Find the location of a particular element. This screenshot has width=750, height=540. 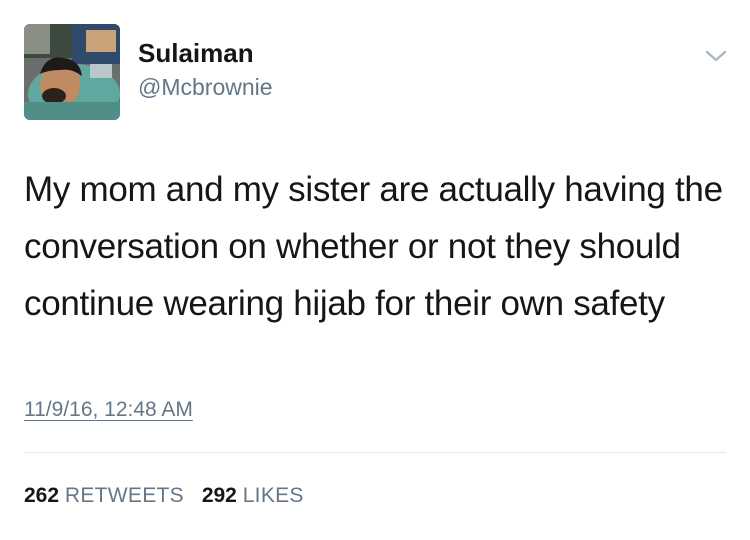

avatar is located at coordinates (72, 72).